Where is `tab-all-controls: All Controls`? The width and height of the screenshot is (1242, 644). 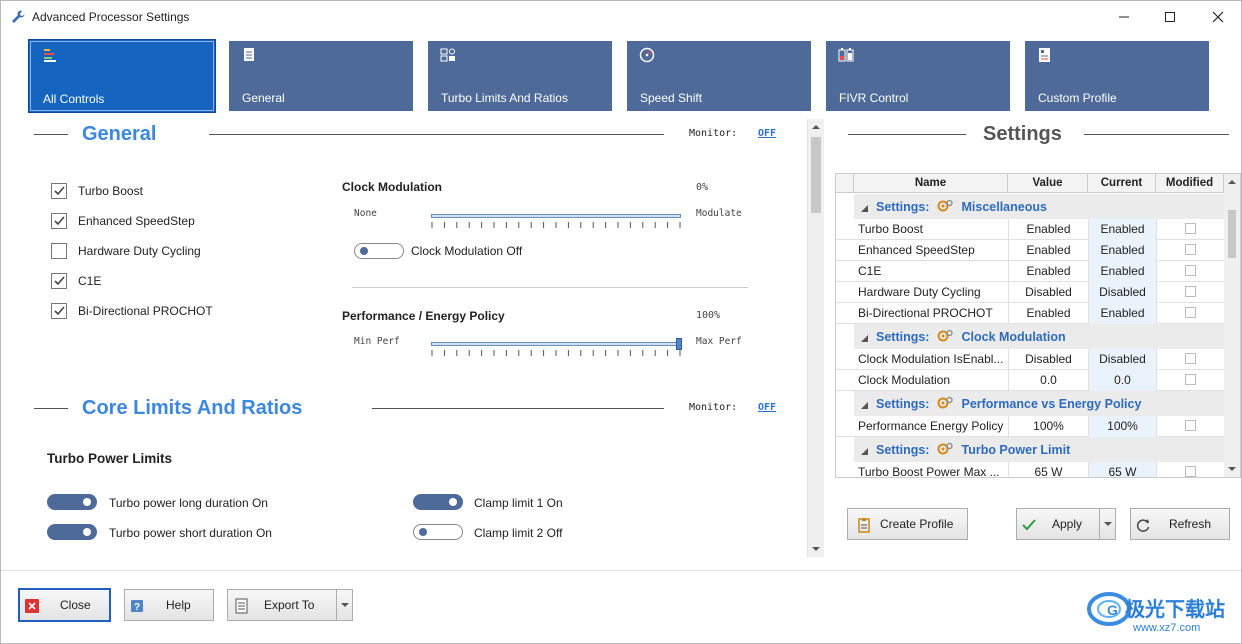 tab-all-controls: All Controls is located at coordinates (122, 76).